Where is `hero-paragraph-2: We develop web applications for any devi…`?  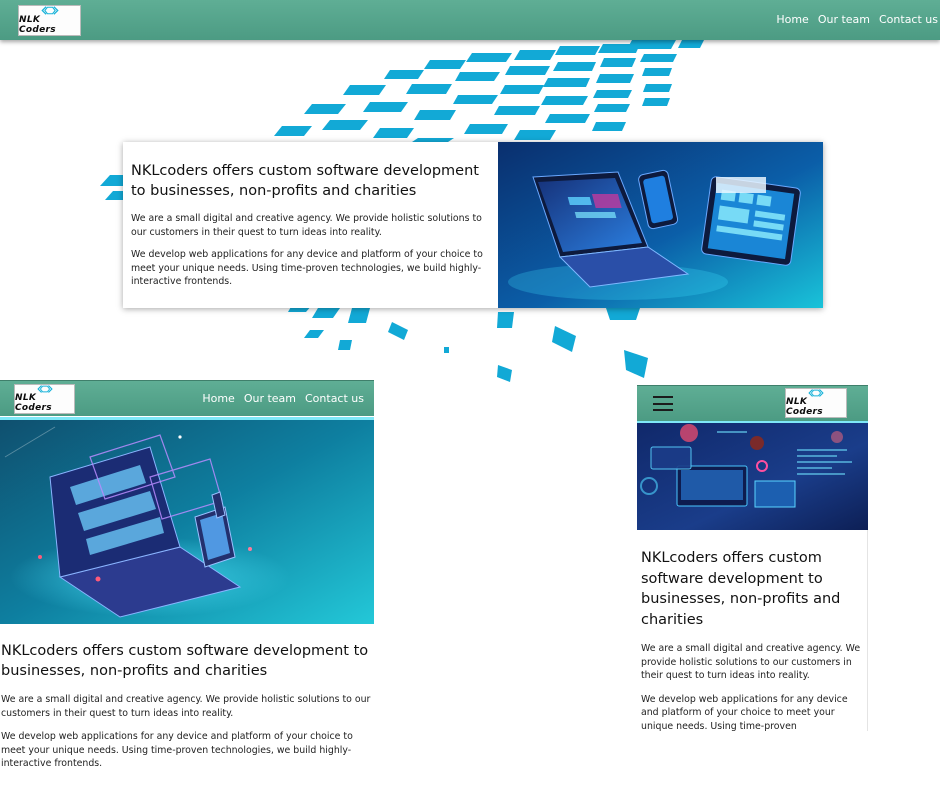 hero-paragraph-2: We develop web applications for any devi… is located at coordinates (307, 268).